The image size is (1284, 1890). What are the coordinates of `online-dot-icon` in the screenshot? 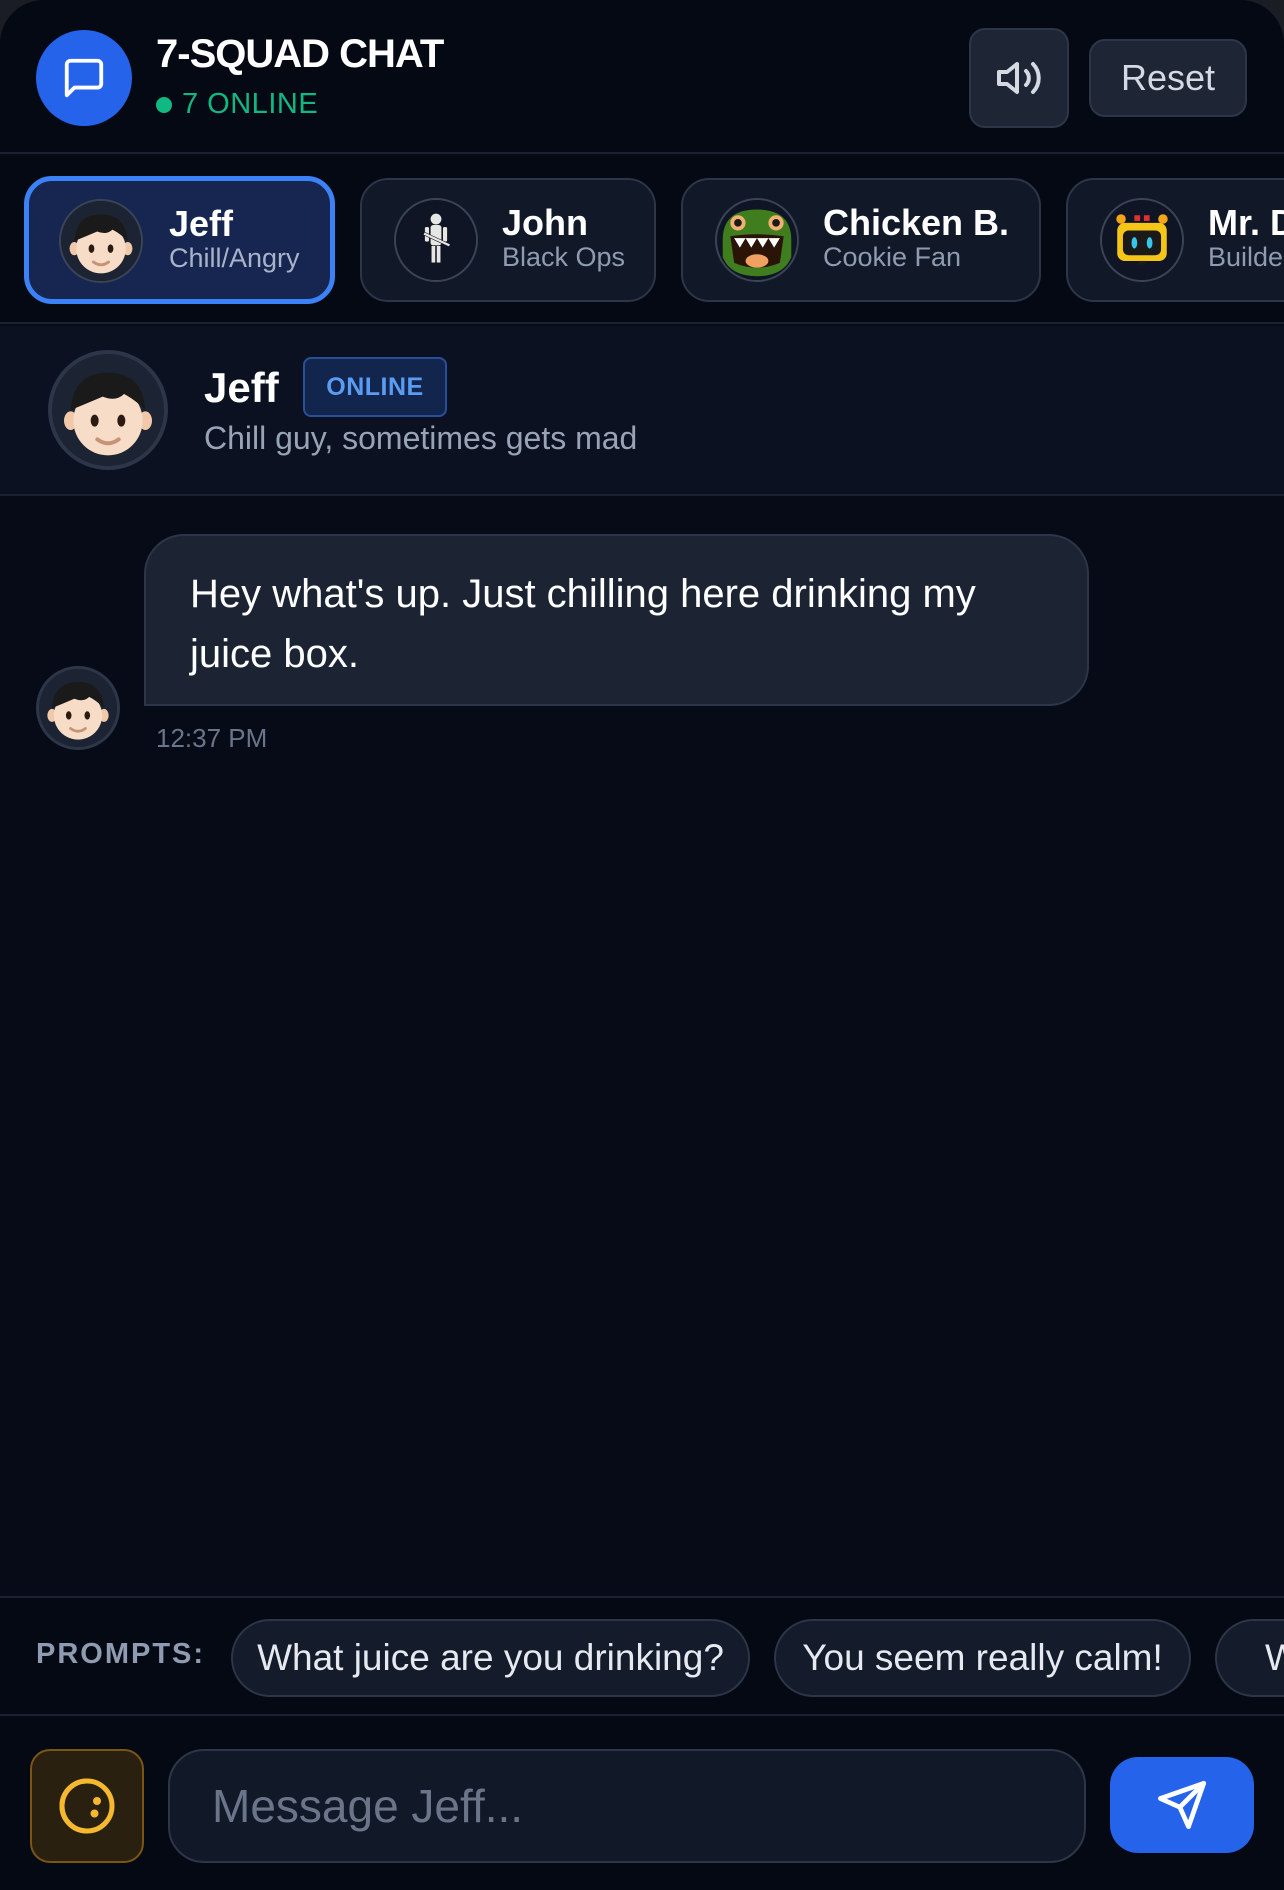 It's located at (164, 104).